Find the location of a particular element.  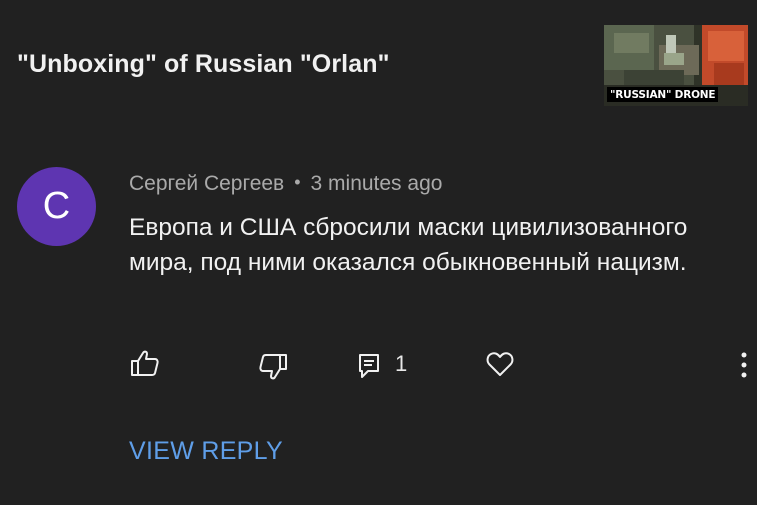

comment-time: 3 minutes ago is located at coordinates (376, 183).